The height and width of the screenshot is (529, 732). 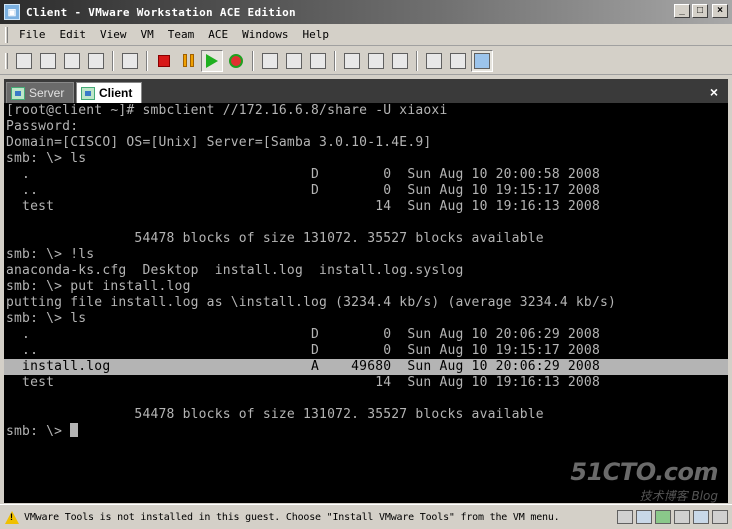 What do you see at coordinates (218, 34) in the screenshot?
I see `menu-ace: ACE` at bounding box center [218, 34].